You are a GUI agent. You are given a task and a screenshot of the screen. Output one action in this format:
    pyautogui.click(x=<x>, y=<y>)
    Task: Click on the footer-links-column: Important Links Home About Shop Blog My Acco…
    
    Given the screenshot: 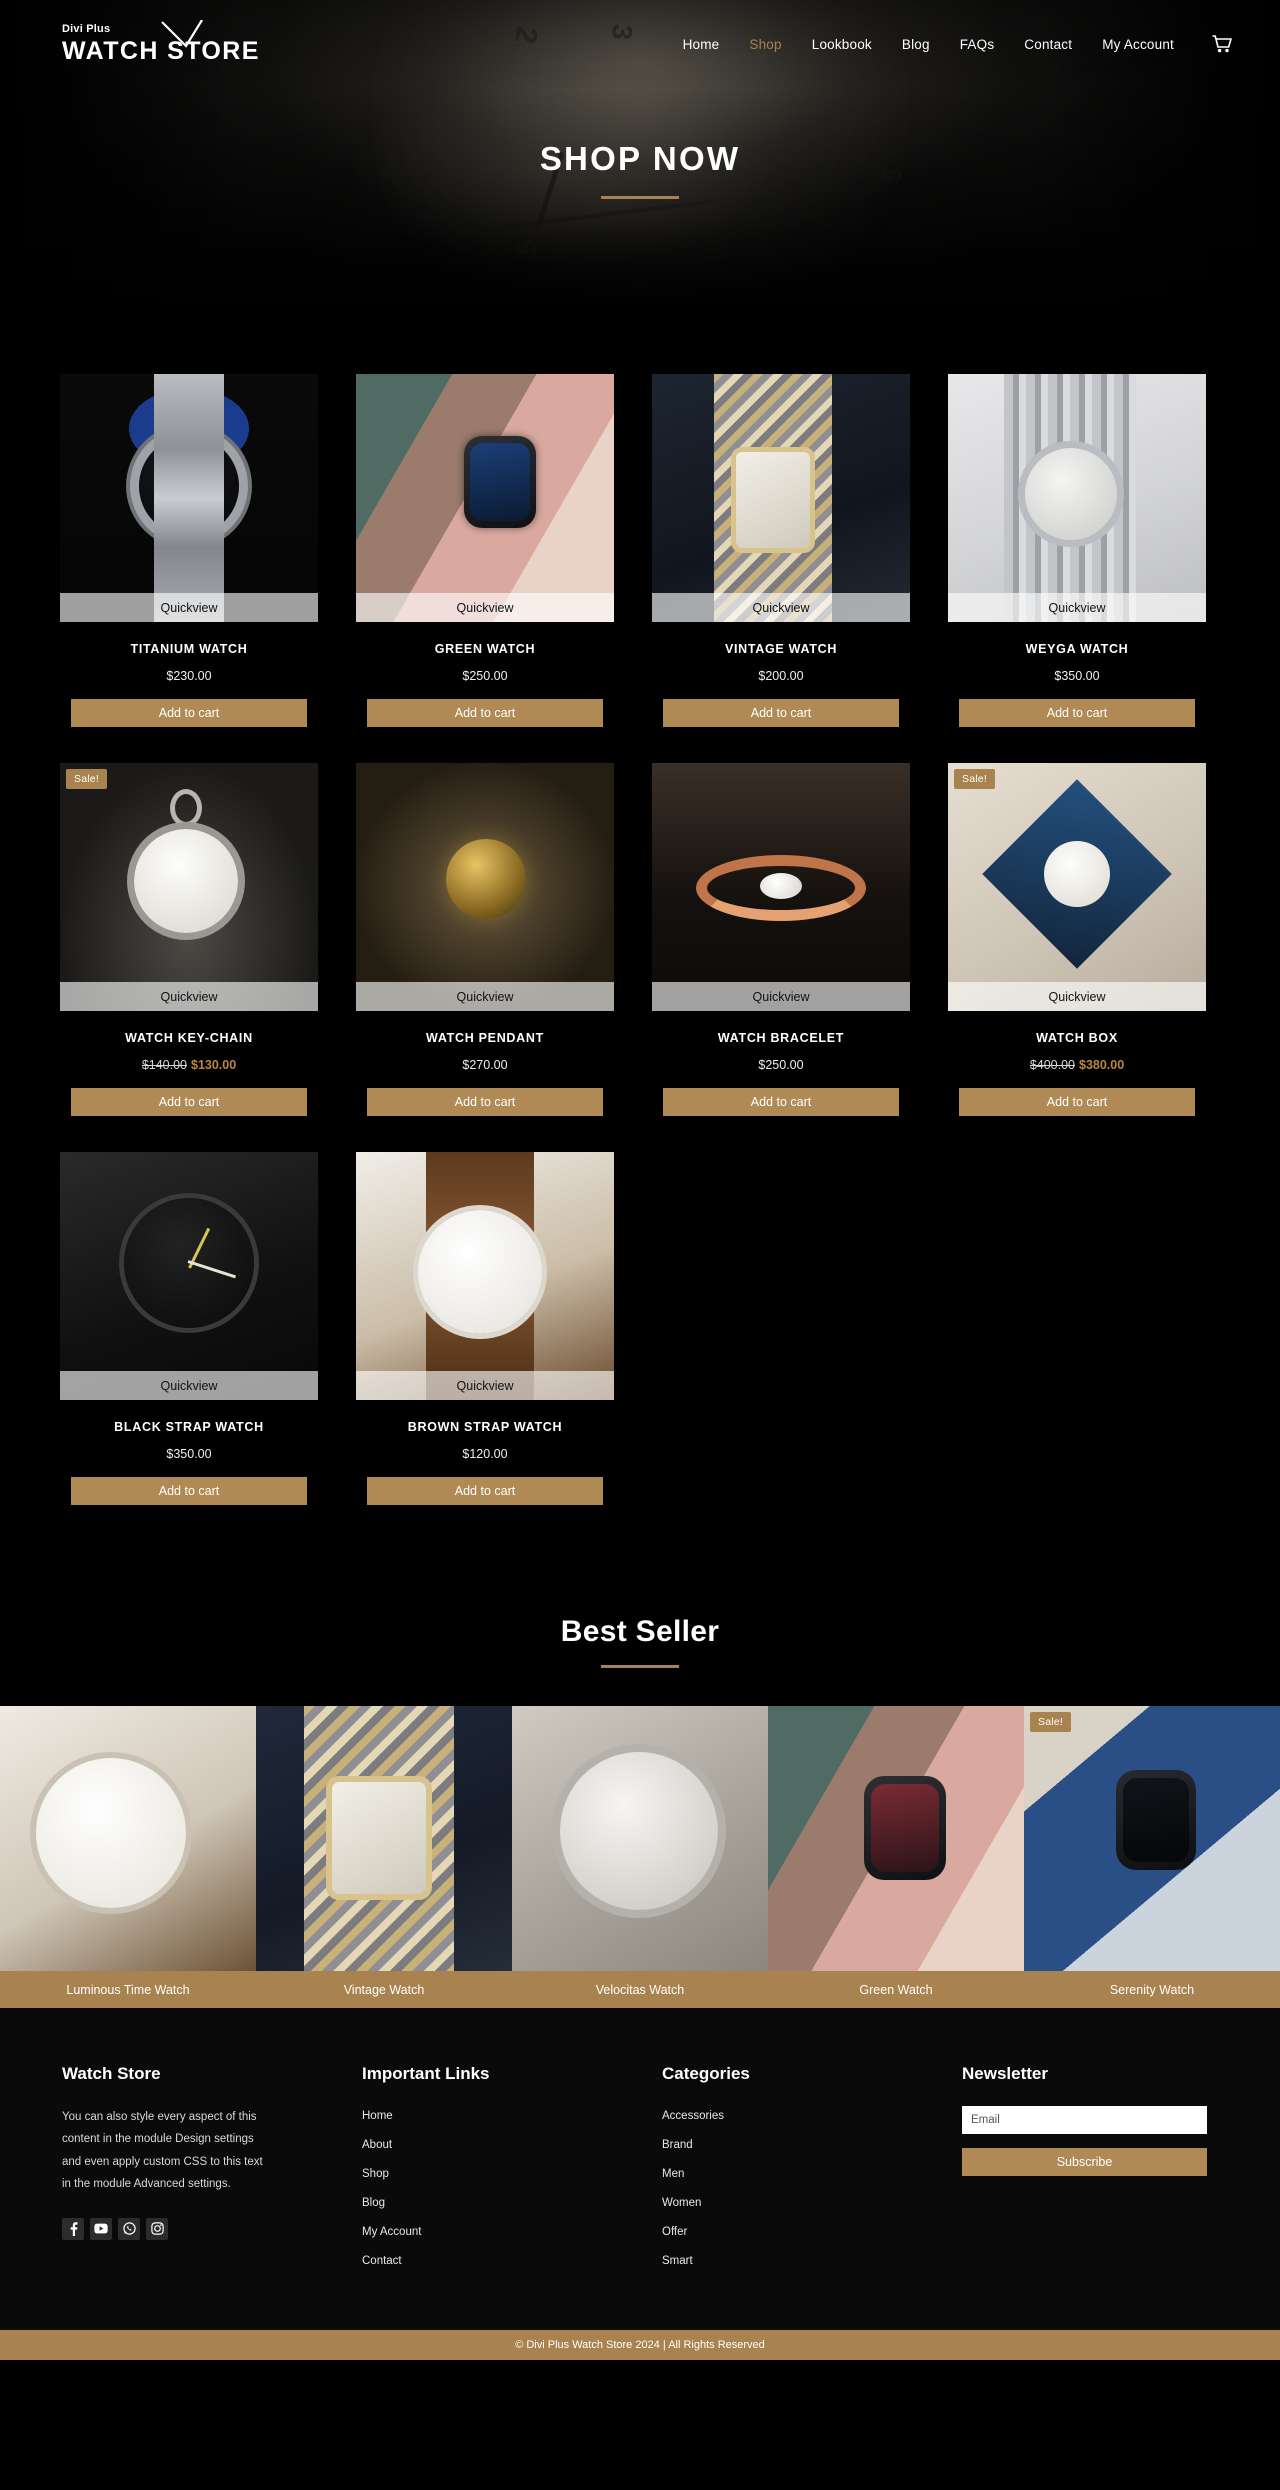 What is the action you would take?
    pyautogui.click(x=512, y=2172)
    